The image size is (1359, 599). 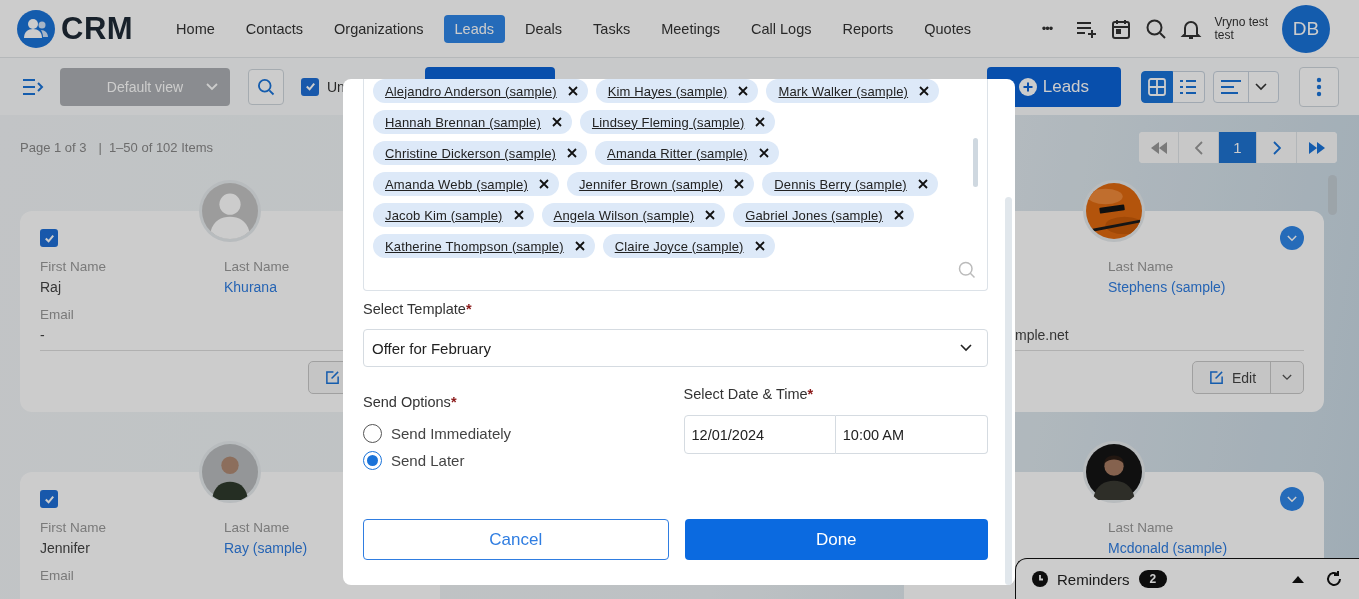 I want to click on recipient-name: Claire Joyce (sample), so click(x=679, y=246).